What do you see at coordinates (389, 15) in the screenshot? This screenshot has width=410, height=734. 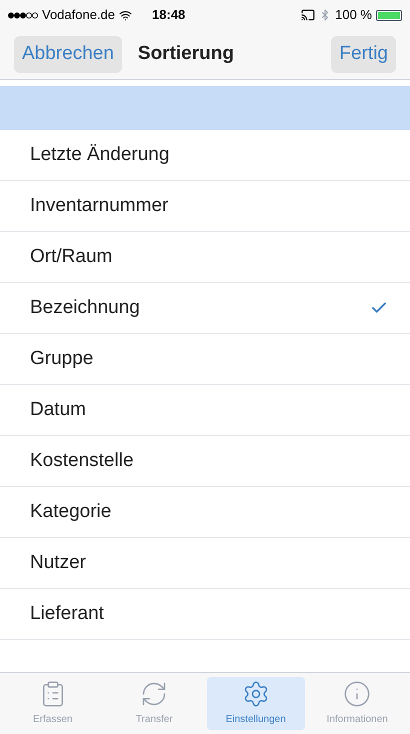 I see `battery-icon` at bounding box center [389, 15].